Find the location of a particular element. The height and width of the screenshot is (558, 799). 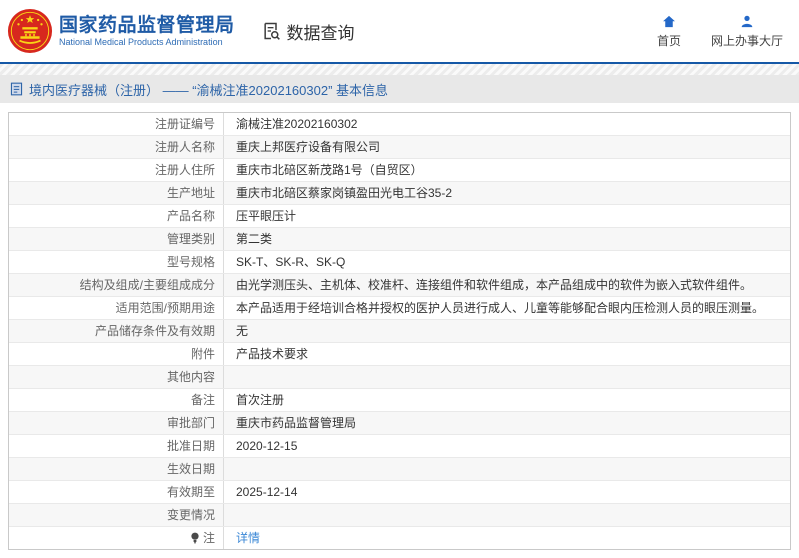

row-label: 注册人住所 is located at coordinates (116, 170).